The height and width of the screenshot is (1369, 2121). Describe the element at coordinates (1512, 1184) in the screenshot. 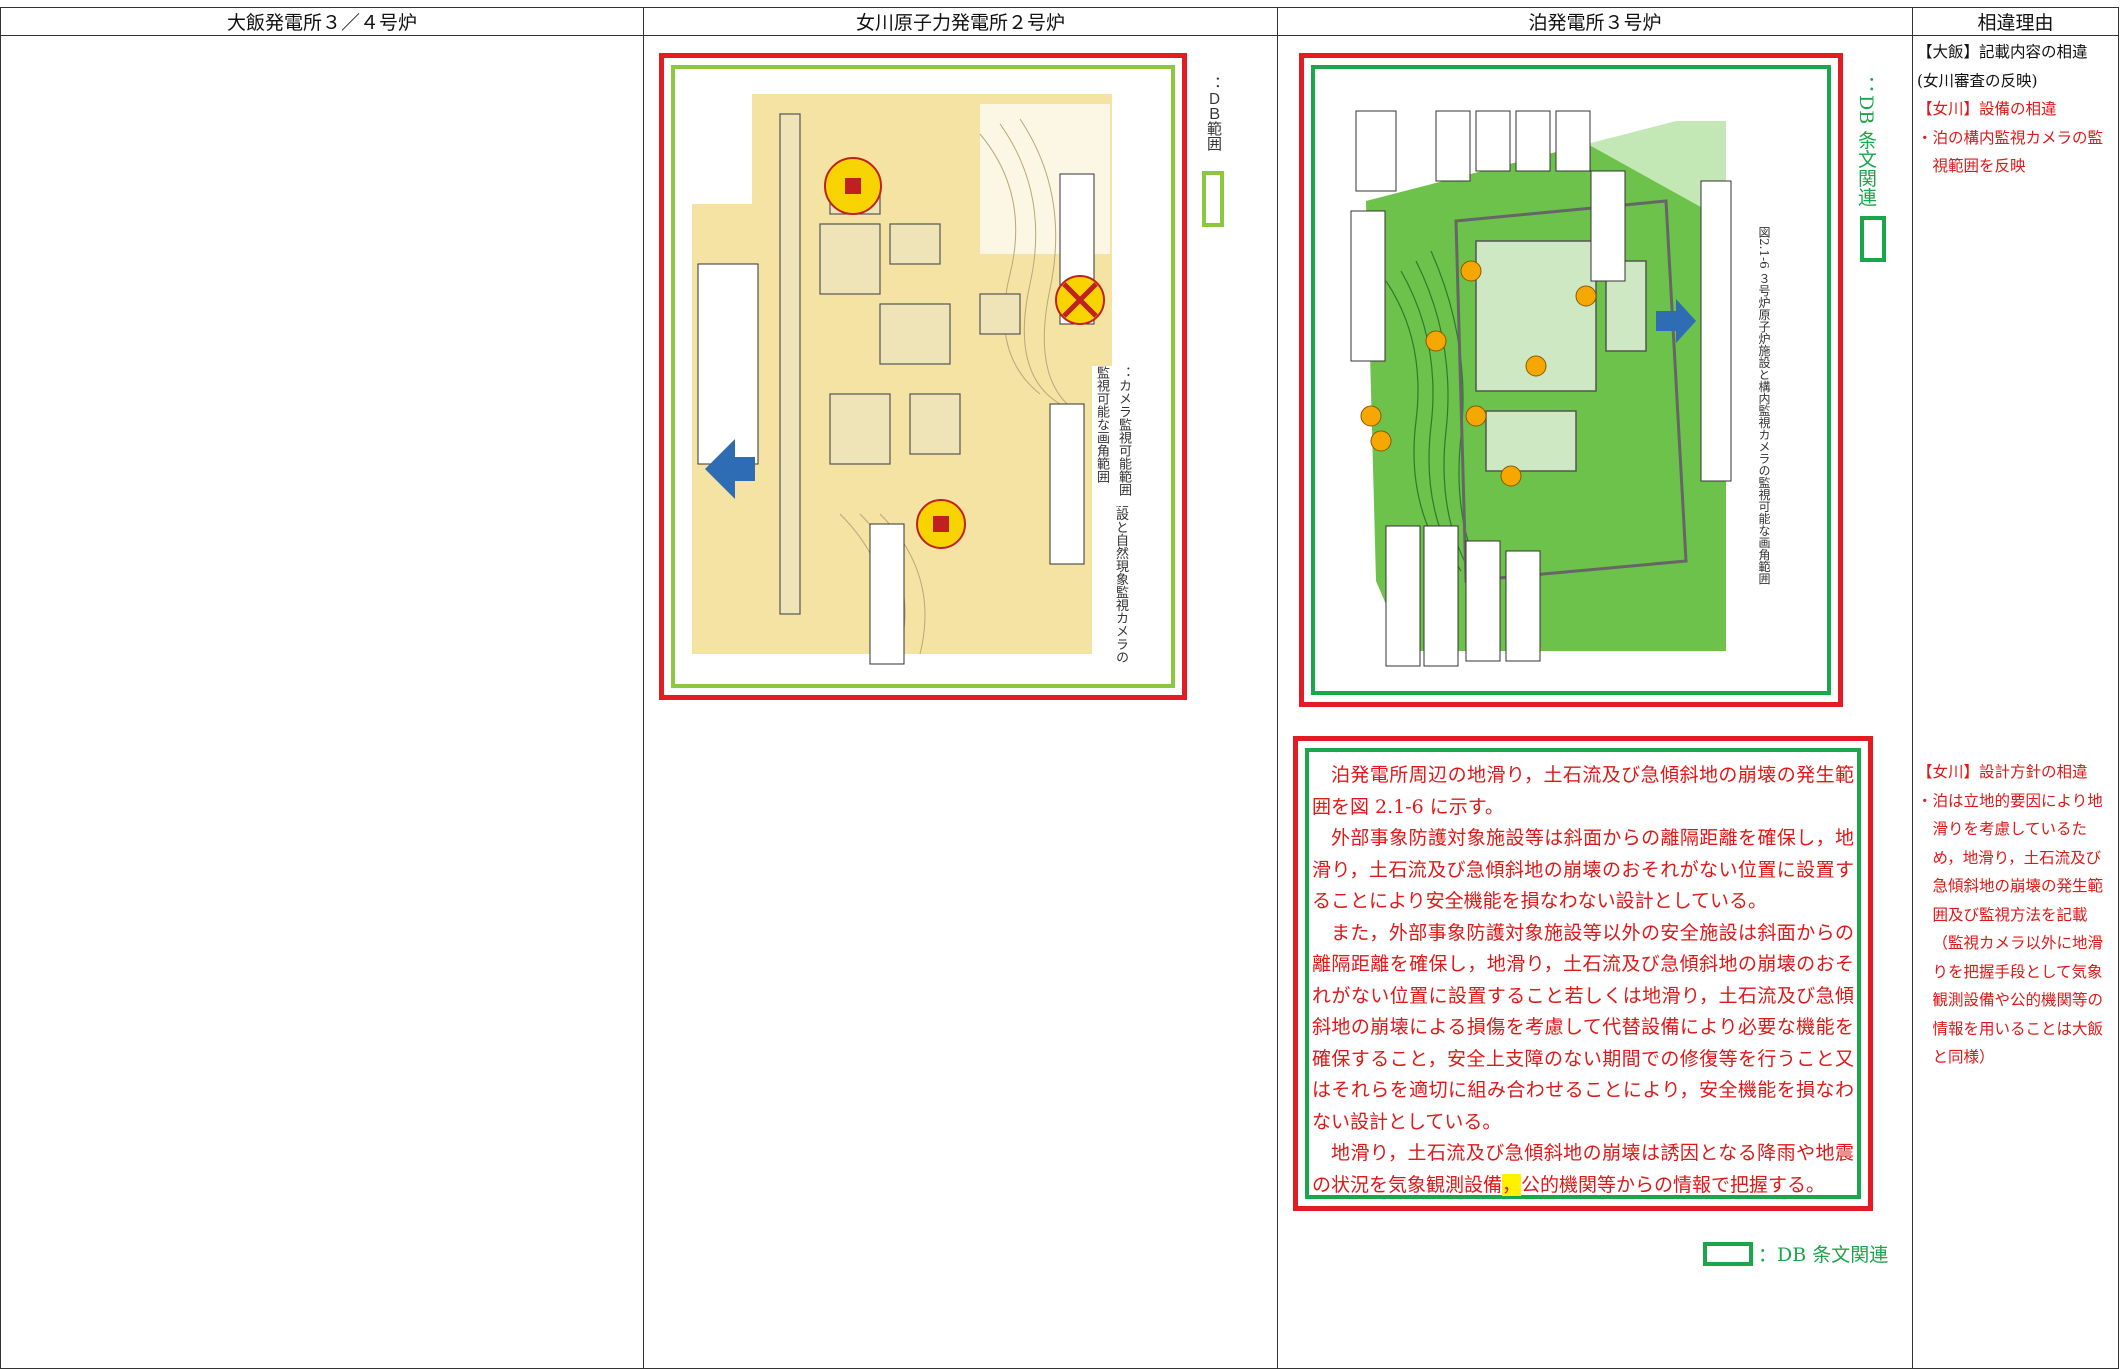

I see `highlight-mark: ，` at that location.